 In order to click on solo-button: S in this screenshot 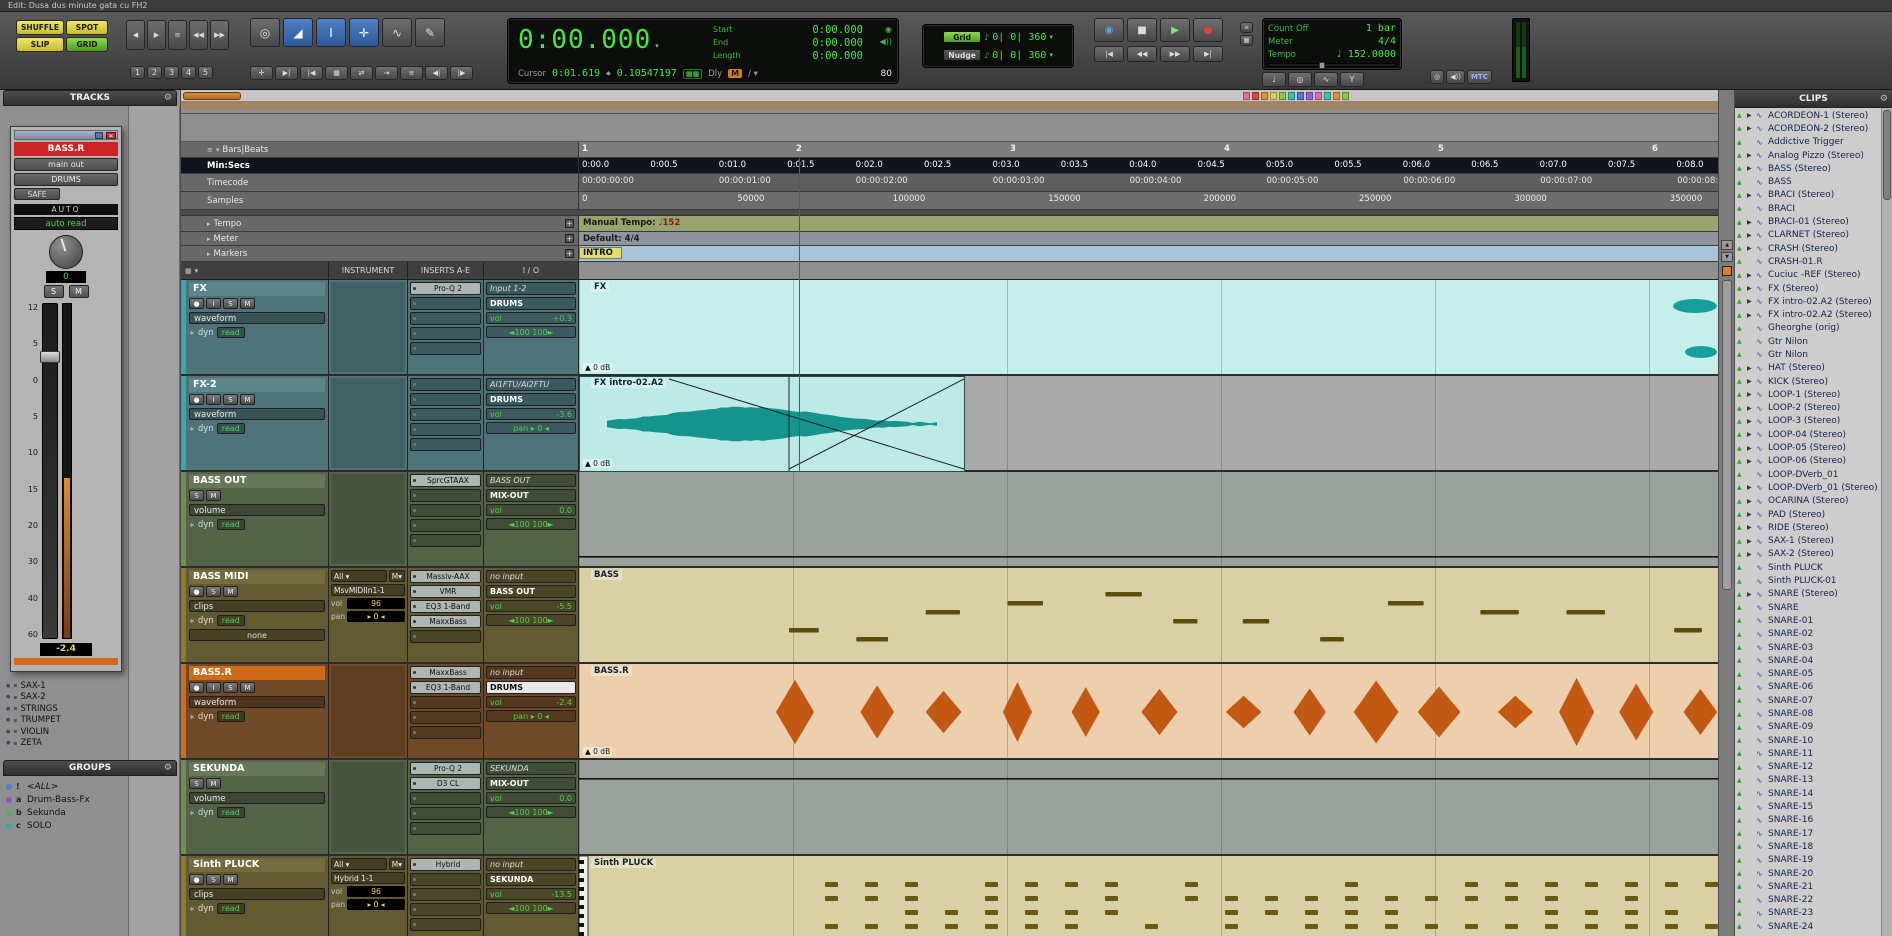, I will do `click(213, 591)`.